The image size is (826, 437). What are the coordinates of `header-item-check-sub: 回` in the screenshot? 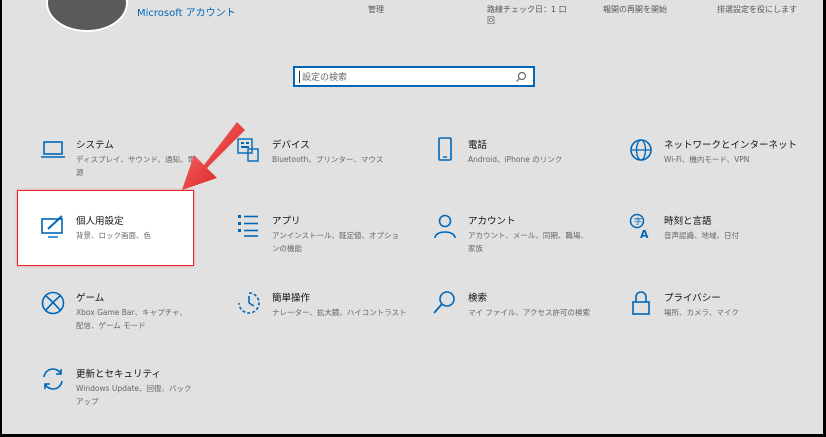 It's located at (491, 20).